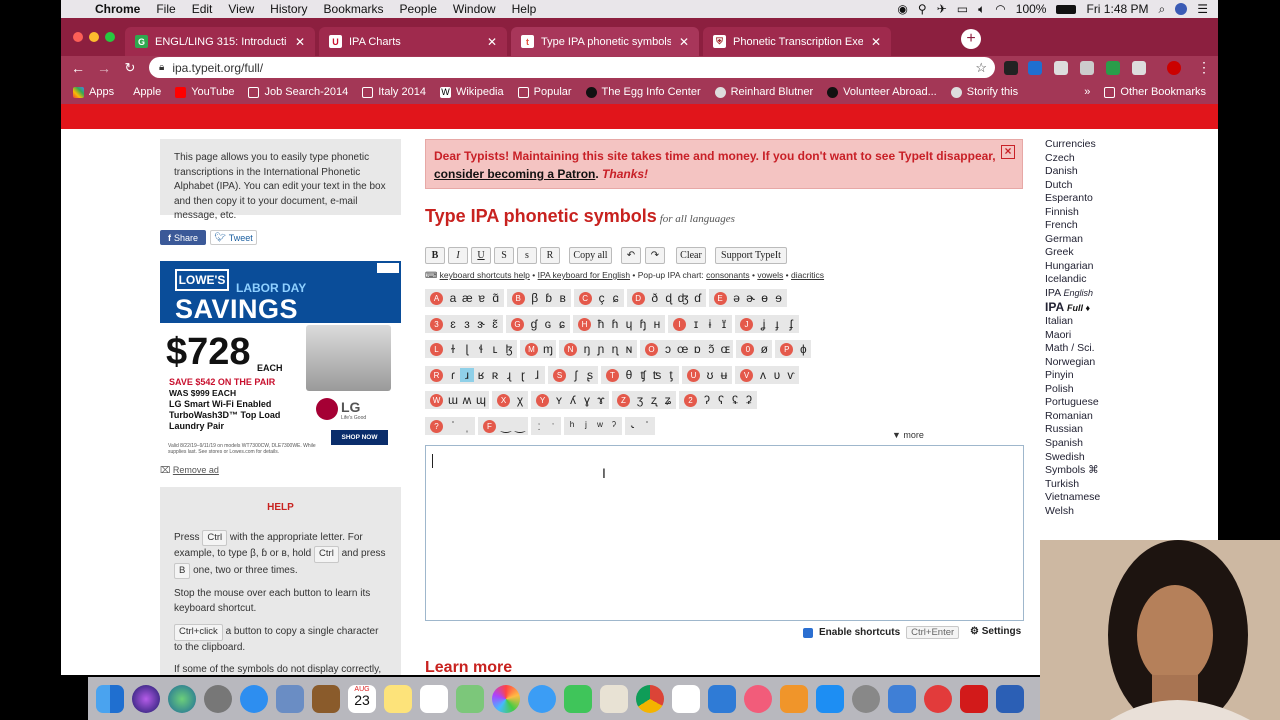 This screenshot has width=1280, height=720. What do you see at coordinates (735, 400) in the screenshot?
I see `ipa-symbol-button: ʢ` at bounding box center [735, 400].